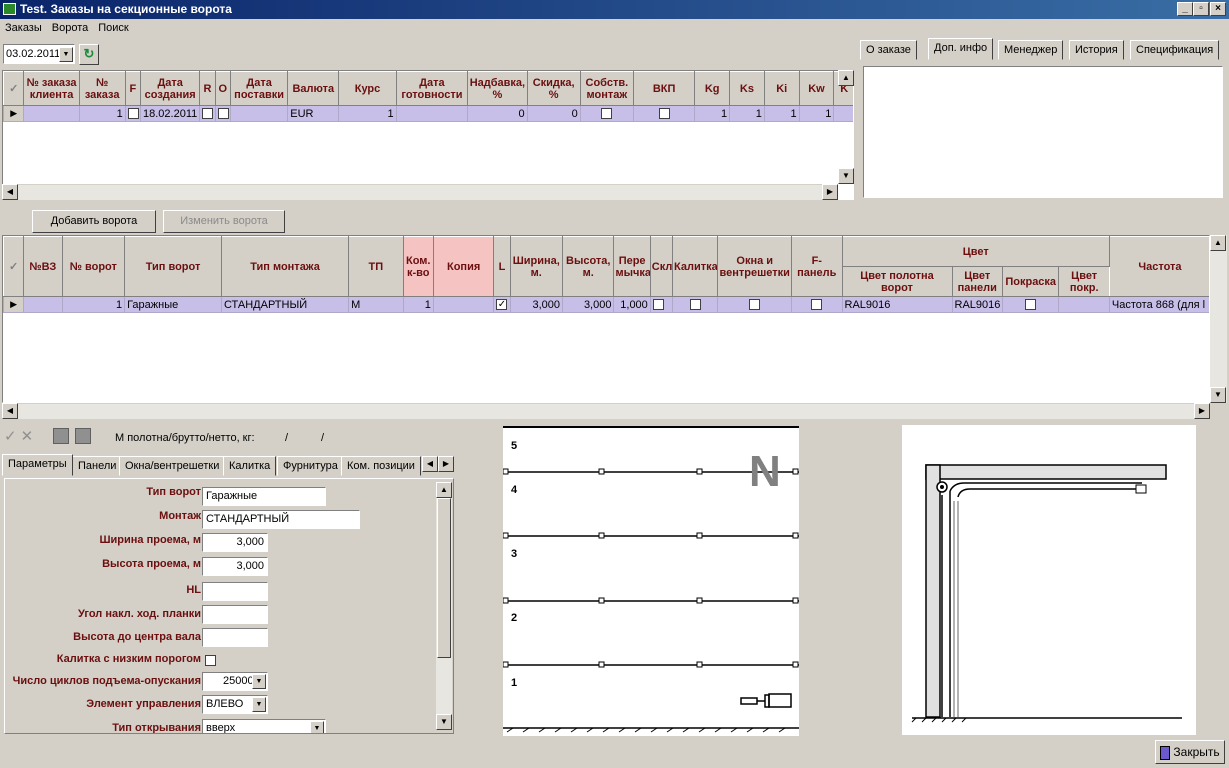 The height and width of the screenshot is (768, 1229). What do you see at coordinates (632, 266) in the screenshot?
I see `col-lintel: Пере мычка` at bounding box center [632, 266].